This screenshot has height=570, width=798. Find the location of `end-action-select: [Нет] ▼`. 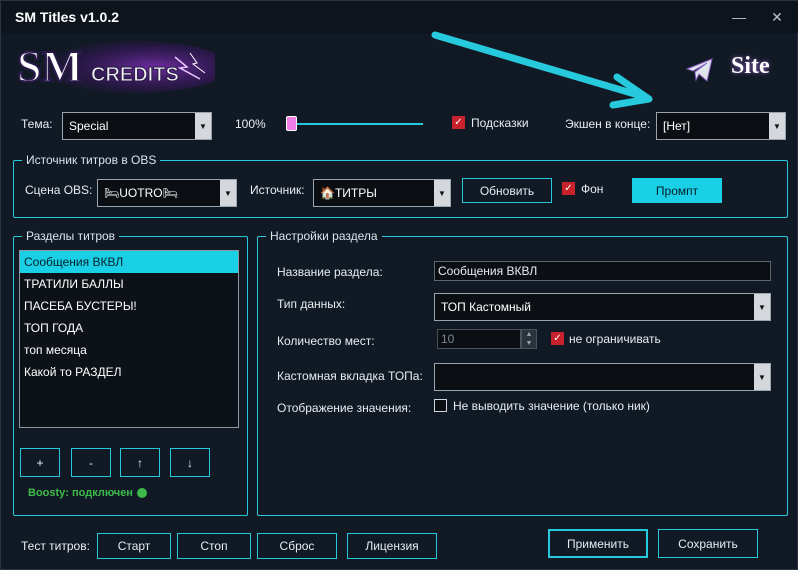

end-action-select: [Нет] ▼ is located at coordinates (721, 126).